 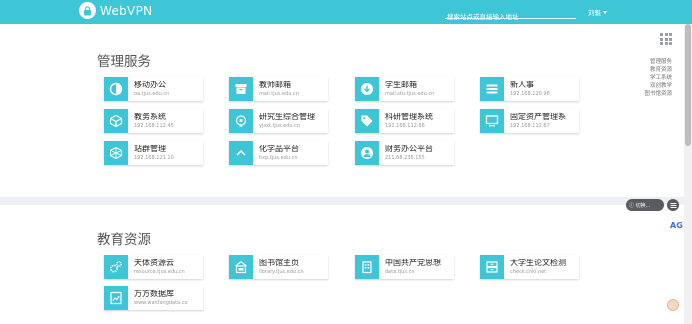 What do you see at coordinates (673, 305) in the screenshot?
I see `assistant-avatar` at bounding box center [673, 305].